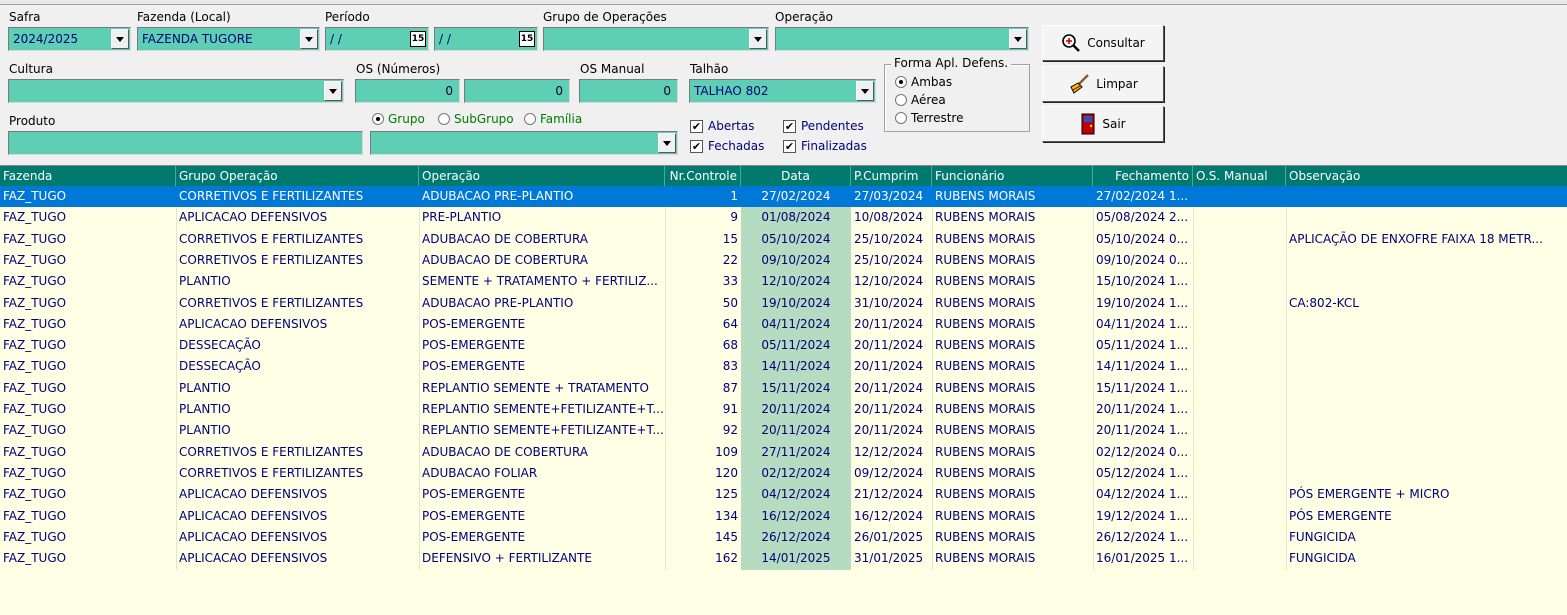 This screenshot has width=1567, height=615. I want to click on radio-familia: Família, so click(553, 119).